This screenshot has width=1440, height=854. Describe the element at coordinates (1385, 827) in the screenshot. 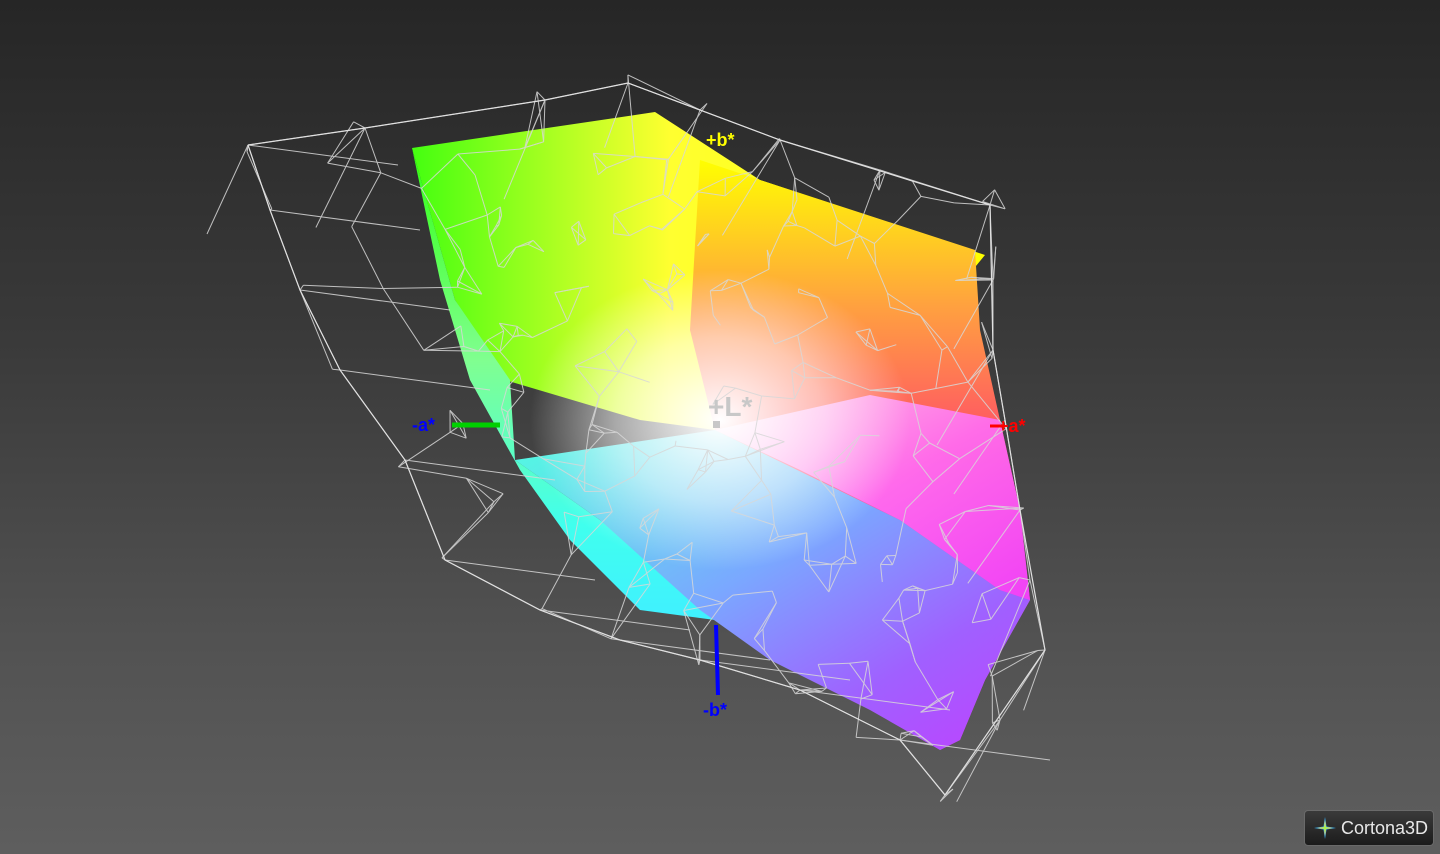

I see `cortona3d-logo-text: Cortona3D` at that location.